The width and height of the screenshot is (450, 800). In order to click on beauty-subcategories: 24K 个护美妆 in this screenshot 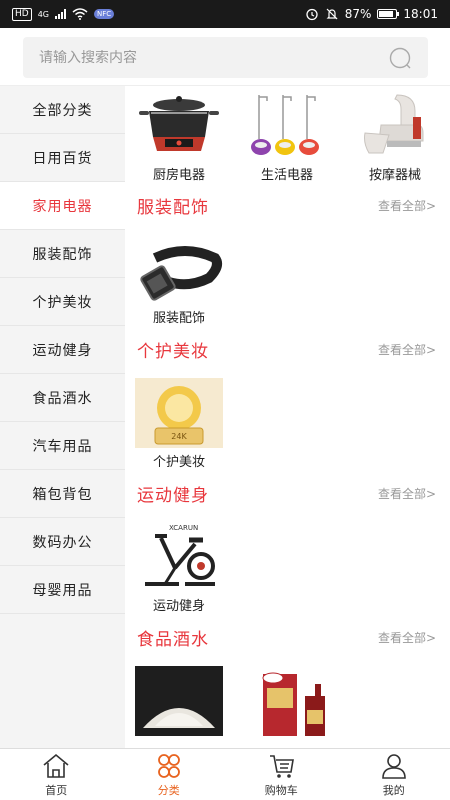, I will do `click(287, 421)`.